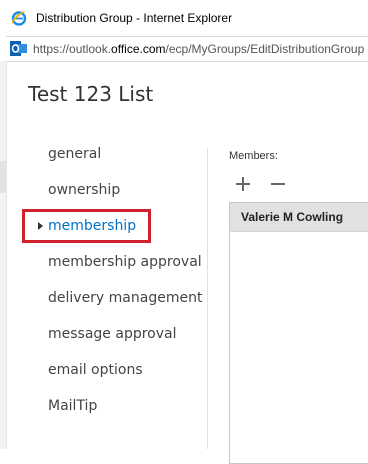 The height and width of the screenshot is (464, 368). I want to click on content-divider, so click(207, 298).